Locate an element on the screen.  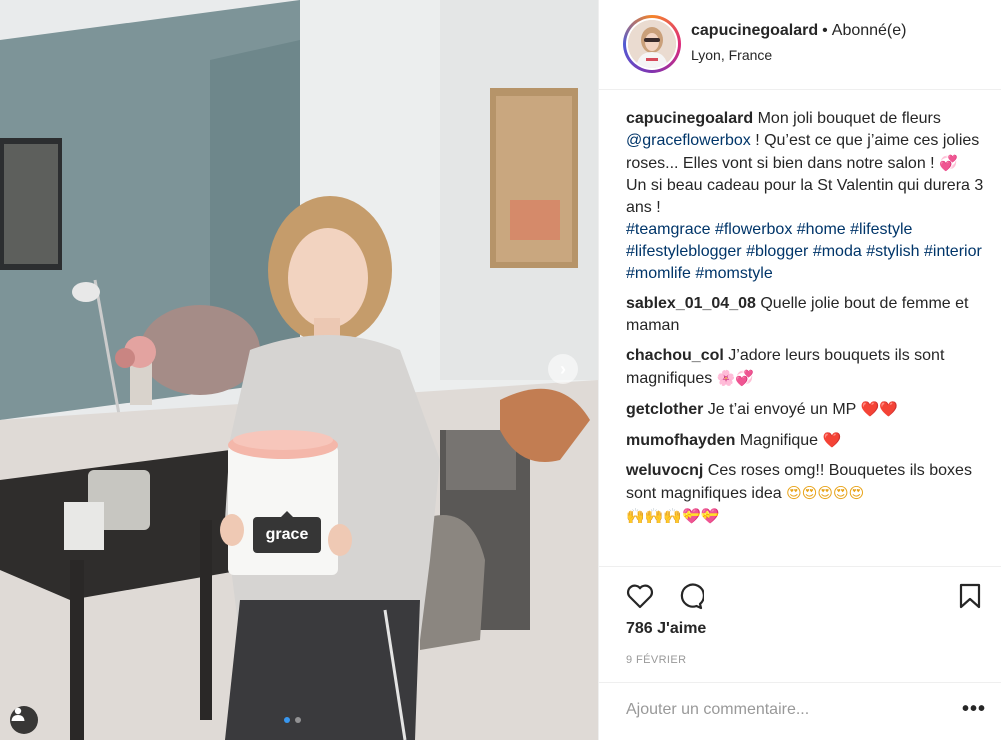
caption-text: Mon joli bouquet de fleurs is located at coordinates (847, 118).